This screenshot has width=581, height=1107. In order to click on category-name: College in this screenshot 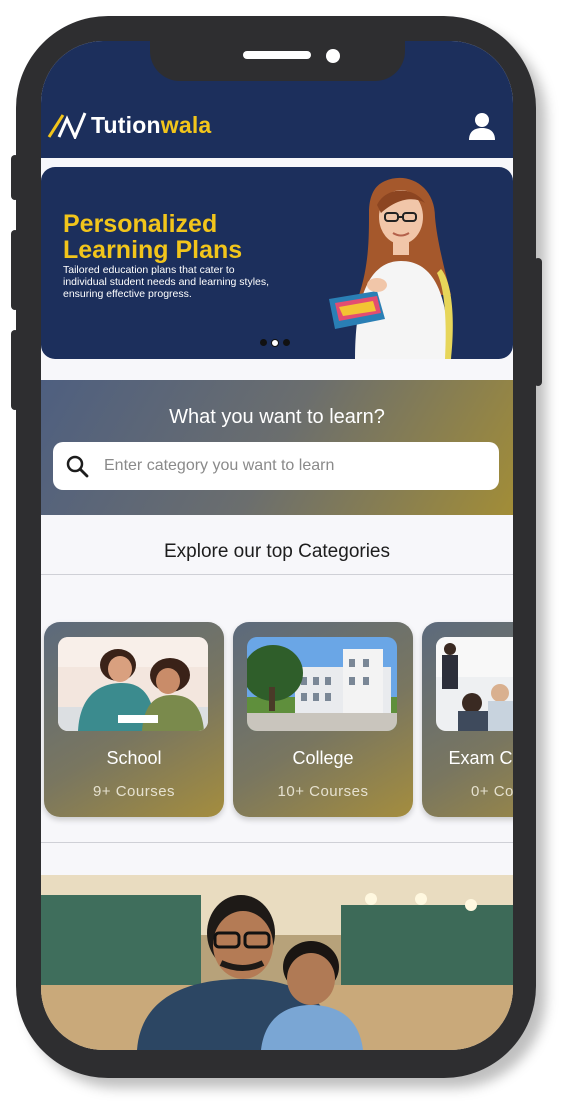, I will do `click(323, 758)`.